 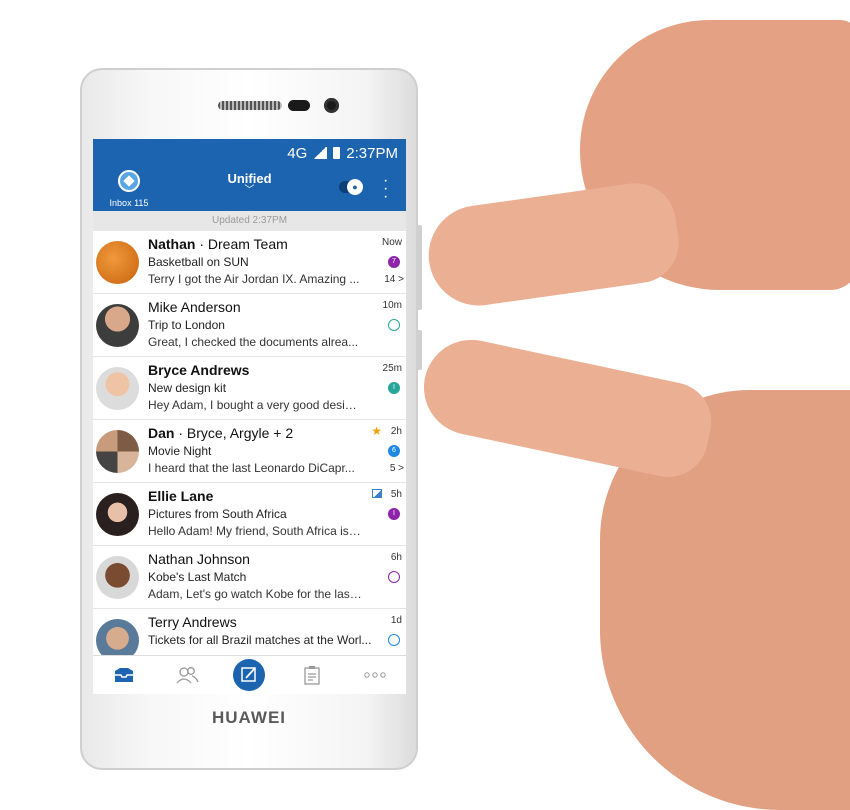 I want to click on brand-logo: HUAWEI, so click(x=249, y=717).